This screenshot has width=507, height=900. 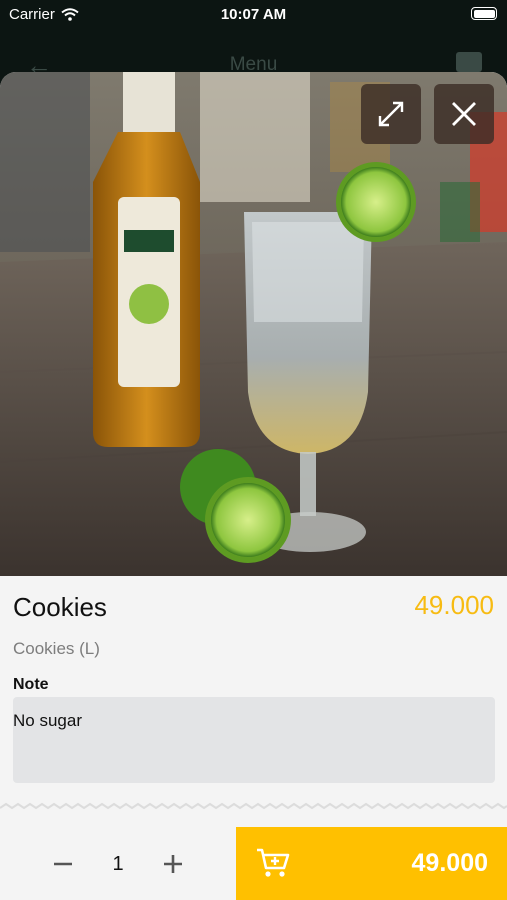 What do you see at coordinates (254, 740) in the screenshot?
I see `note-field: No sugar` at bounding box center [254, 740].